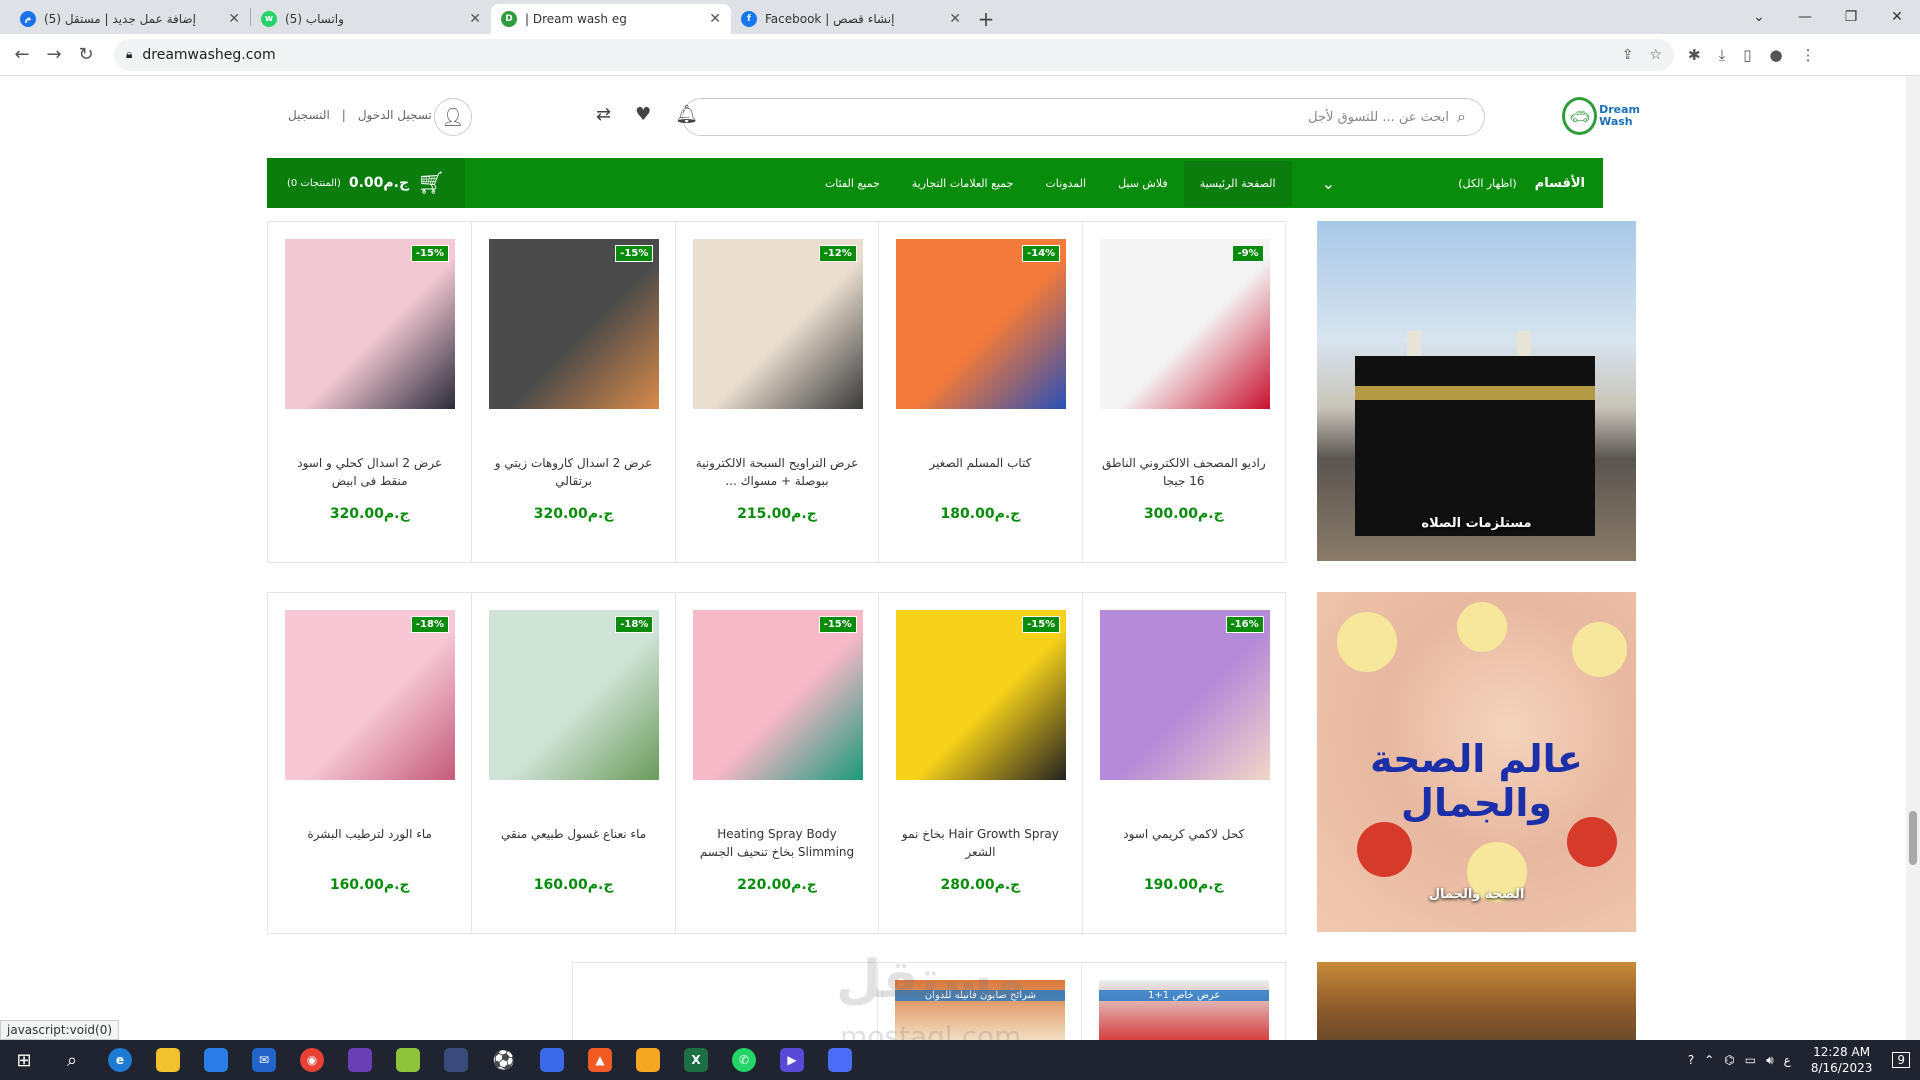 The width and height of the screenshot is (1920, 1080). Describe the element at coordinates (129, 54) in the screenshot. I see `lock-icon: 🔒︎` at that location.